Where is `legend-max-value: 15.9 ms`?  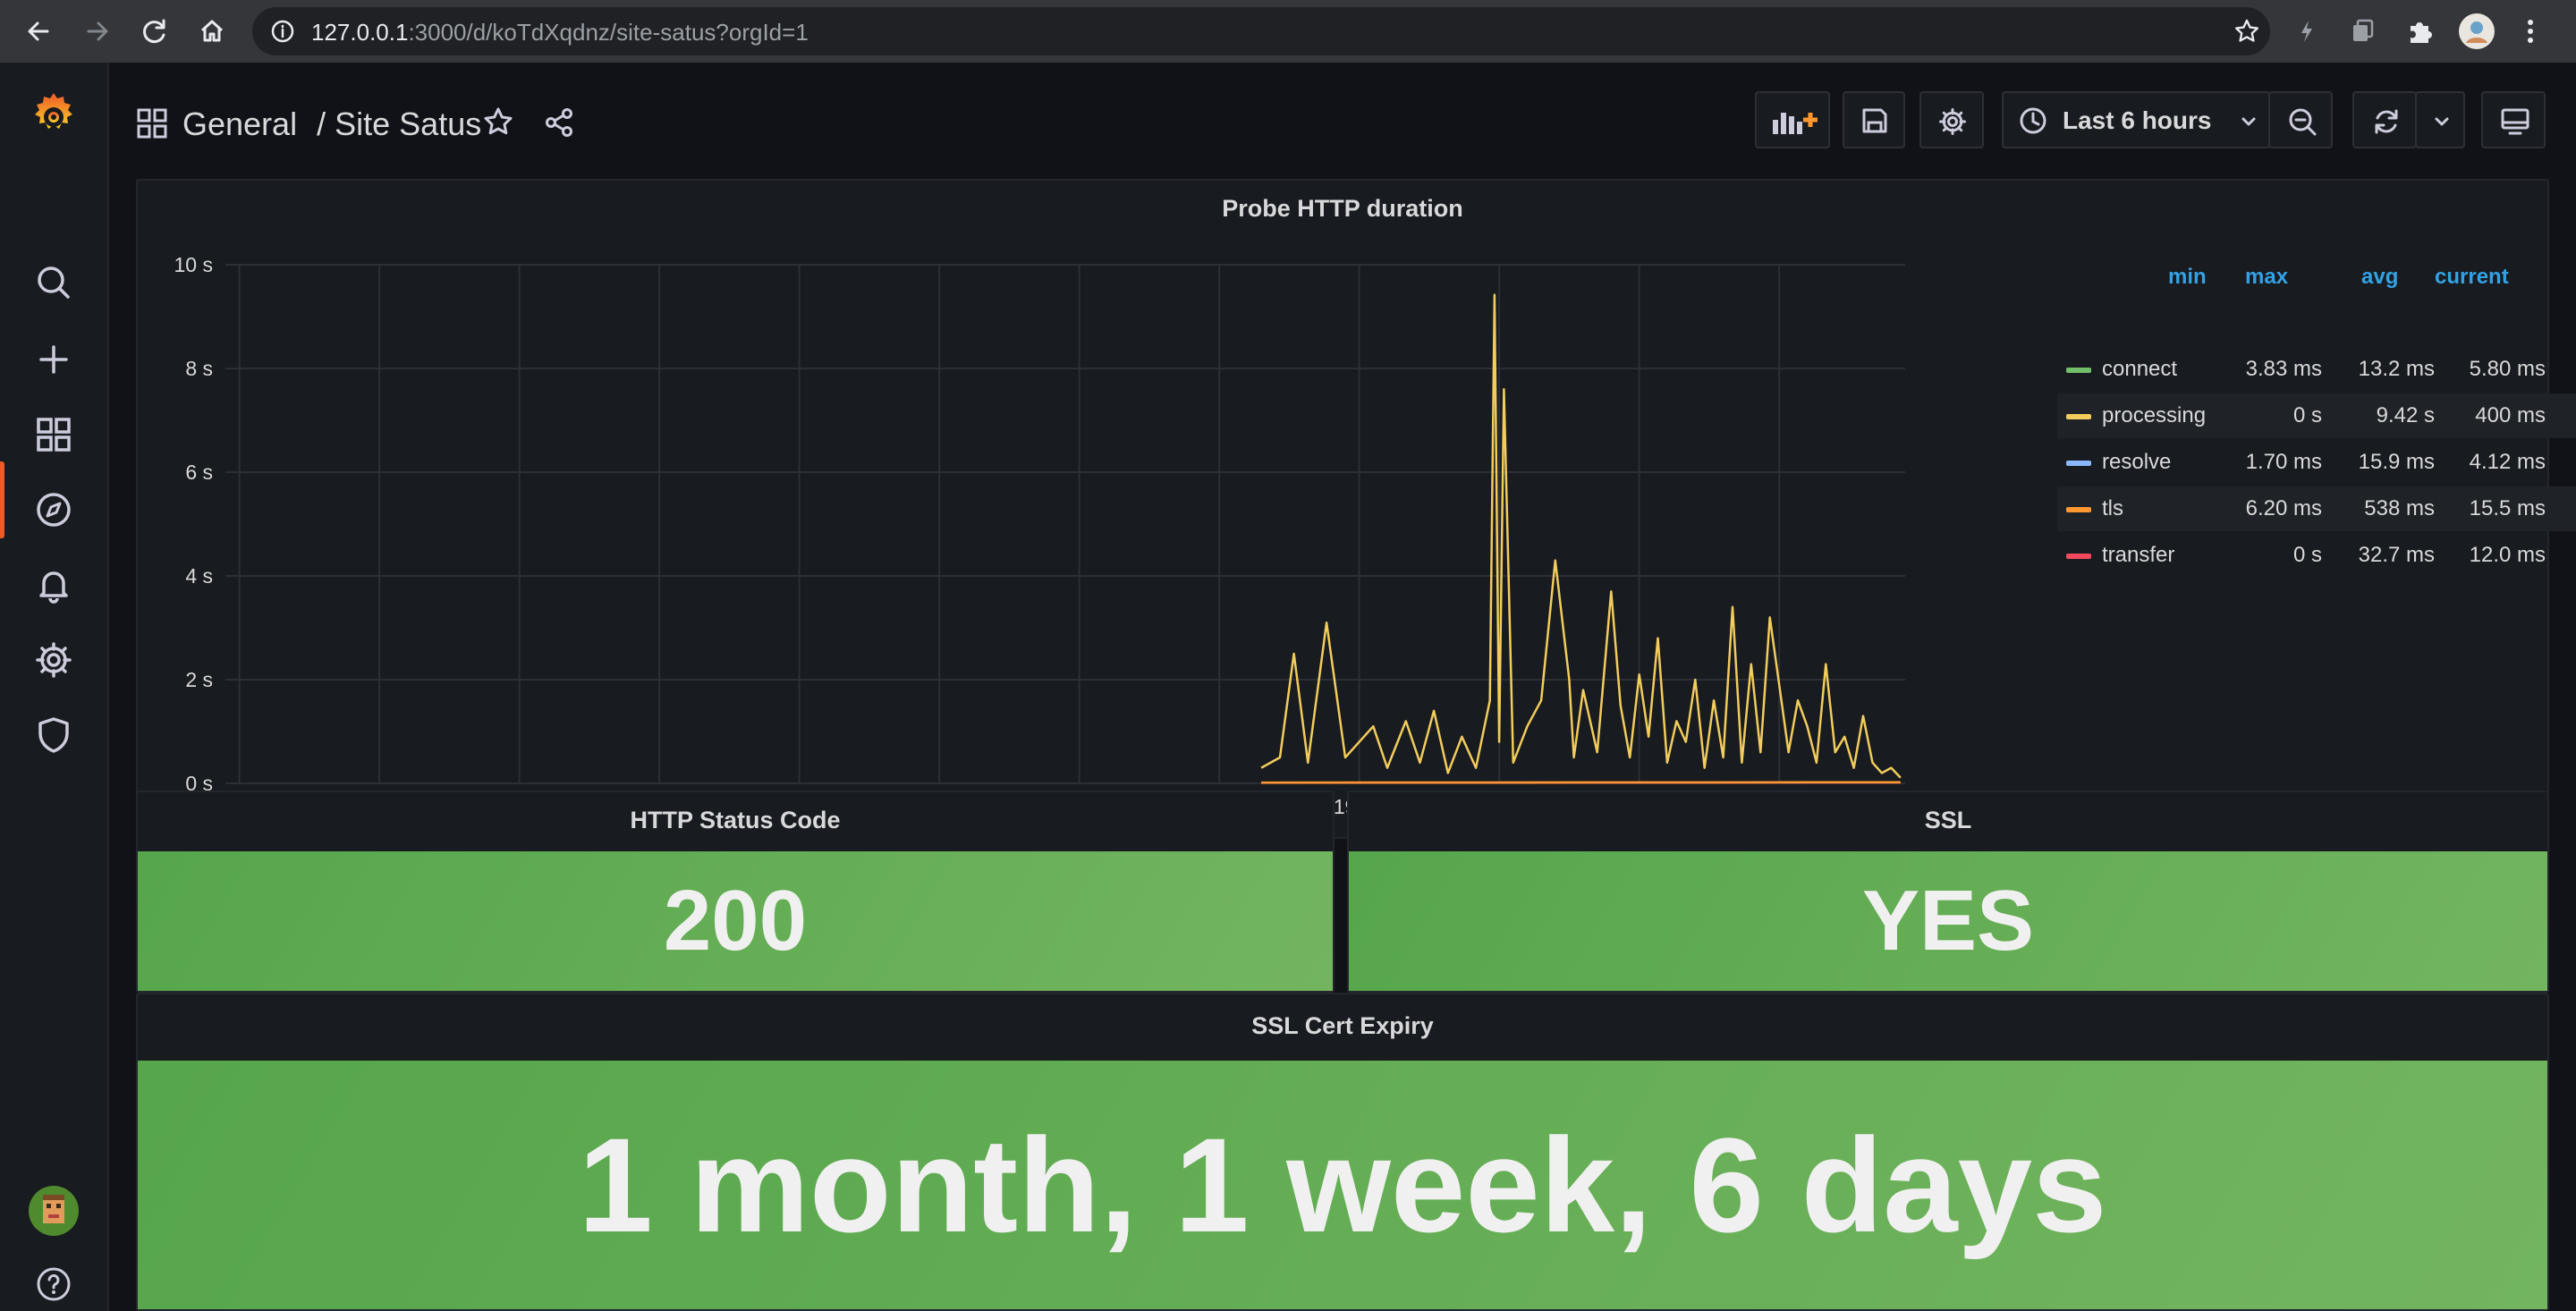
legend-max-value: 15.9 ms is located at coordinates (2396, 462).